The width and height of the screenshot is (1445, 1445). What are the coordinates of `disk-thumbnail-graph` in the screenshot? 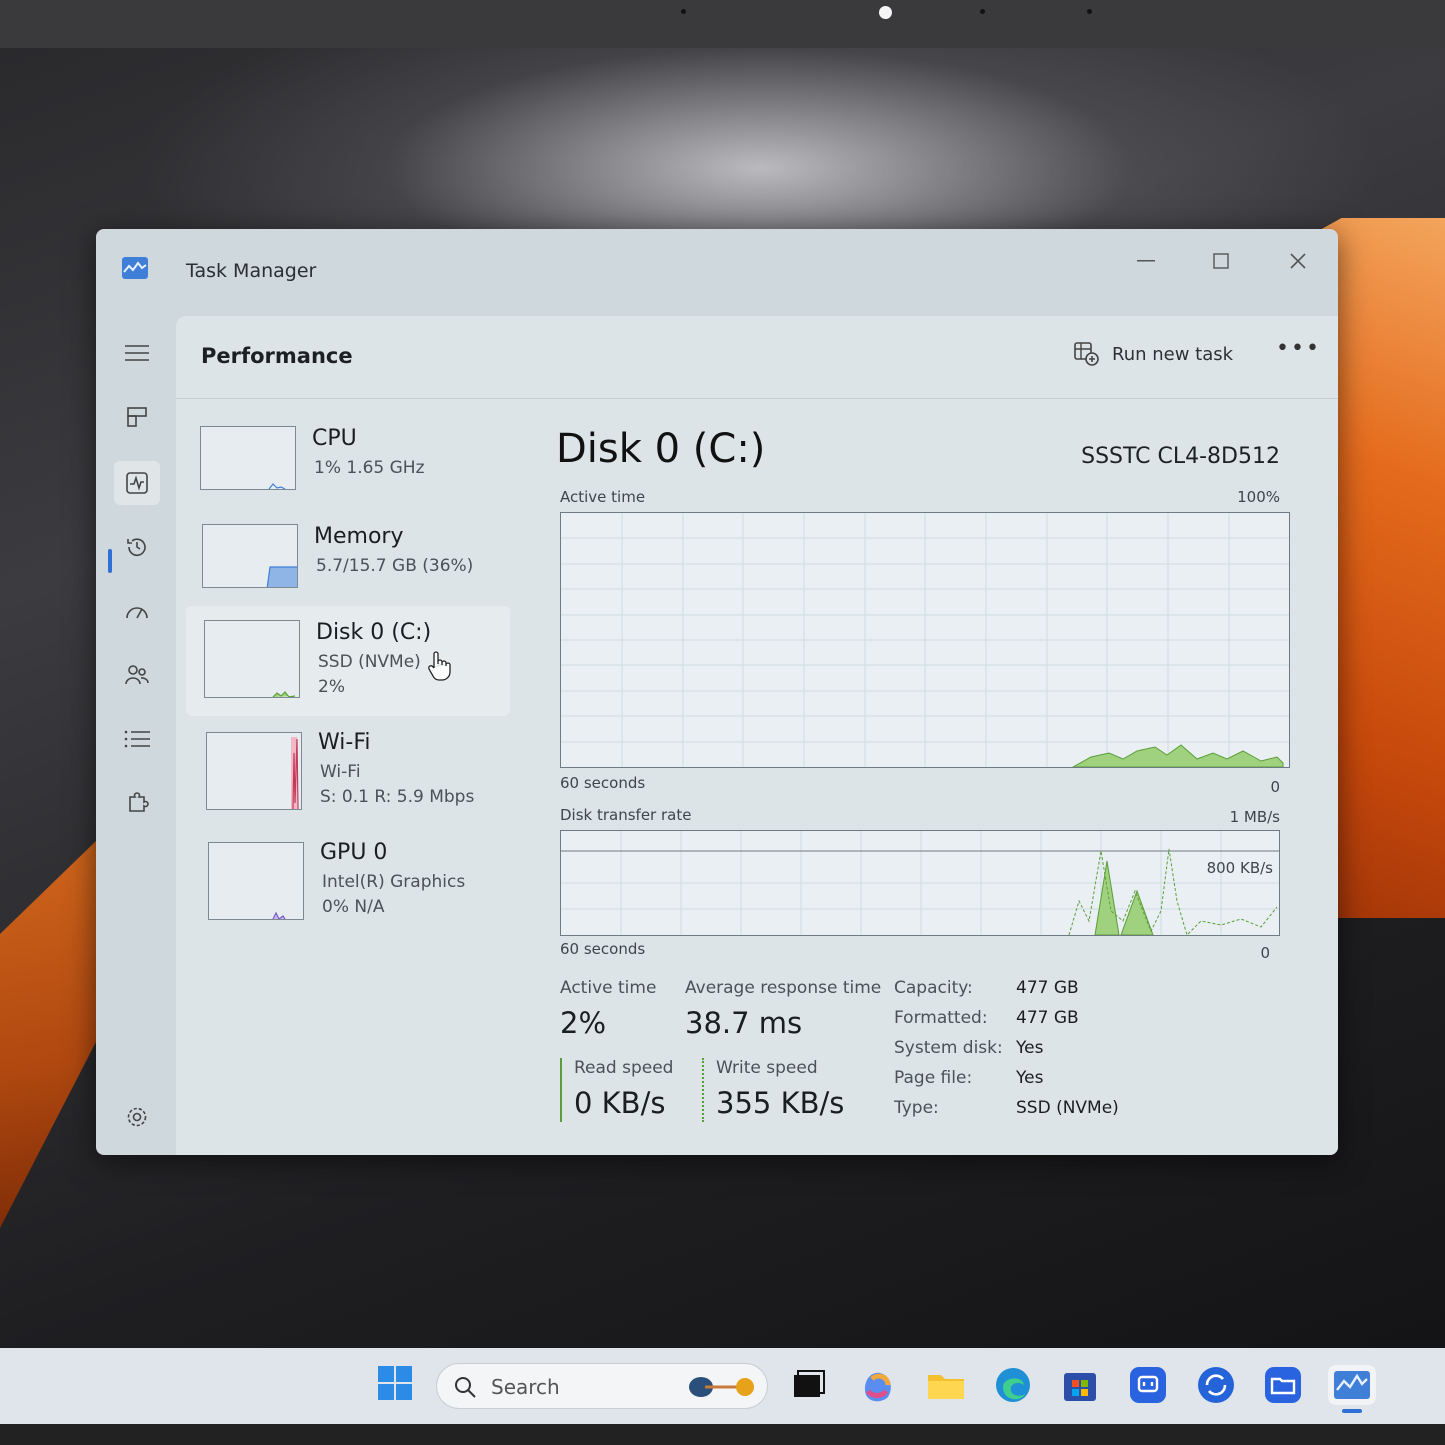 It's located at (252, 659).